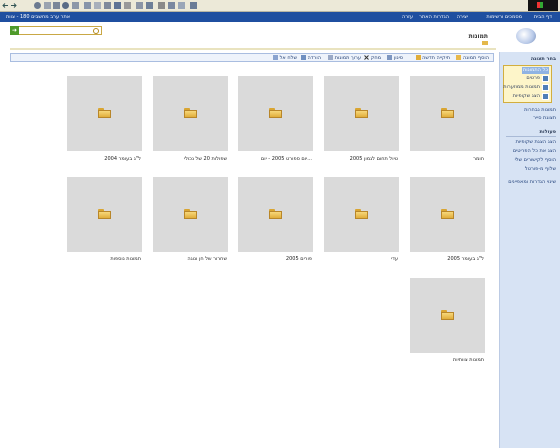 This screenshot has height=448, width=560. I want to click on messenger-icon, so click(139, 5).